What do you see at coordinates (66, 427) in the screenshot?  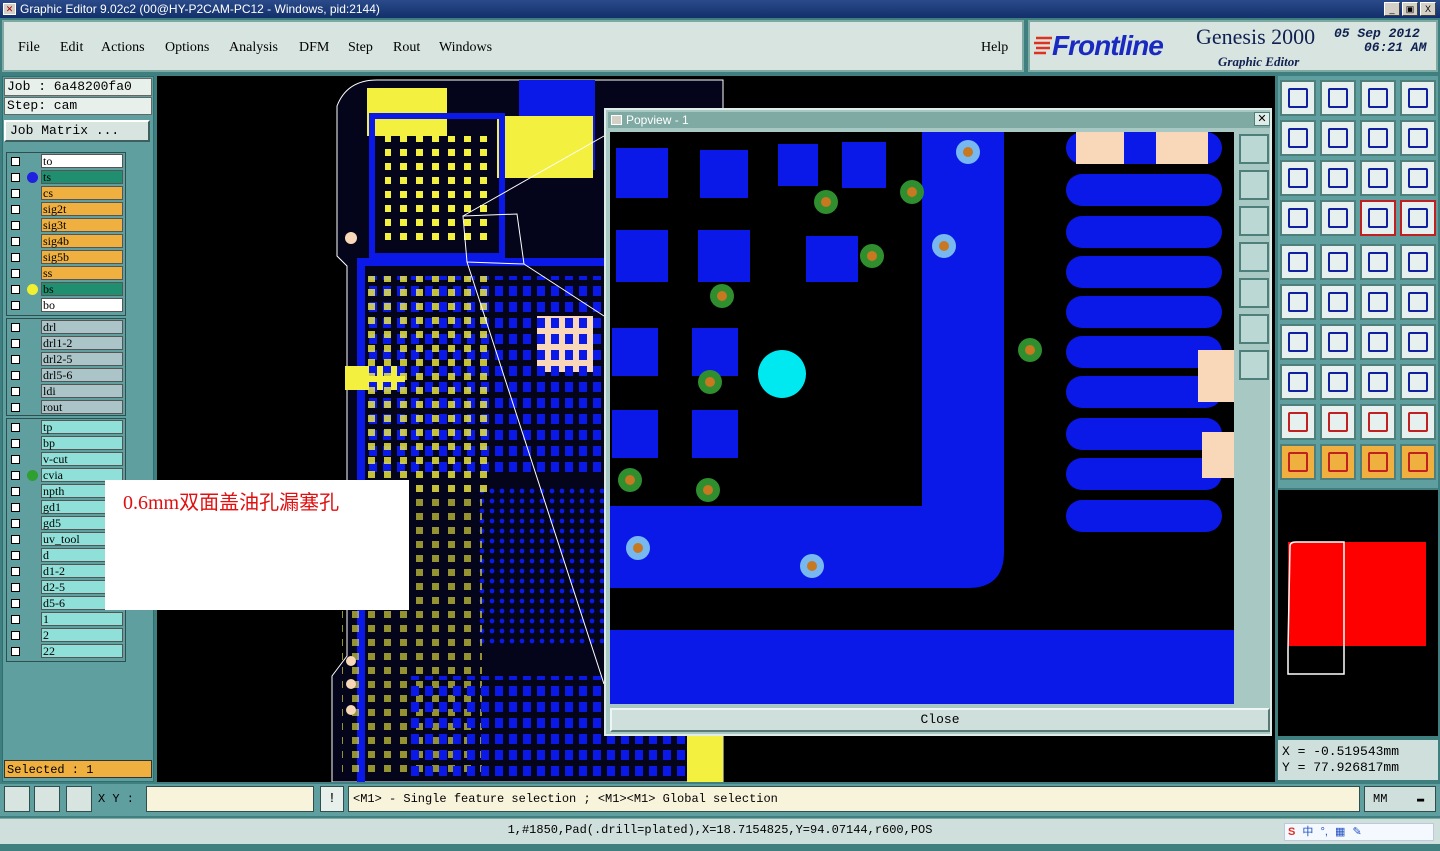 I see `layer-row-tp: tp` at bounding box center [66, 427].